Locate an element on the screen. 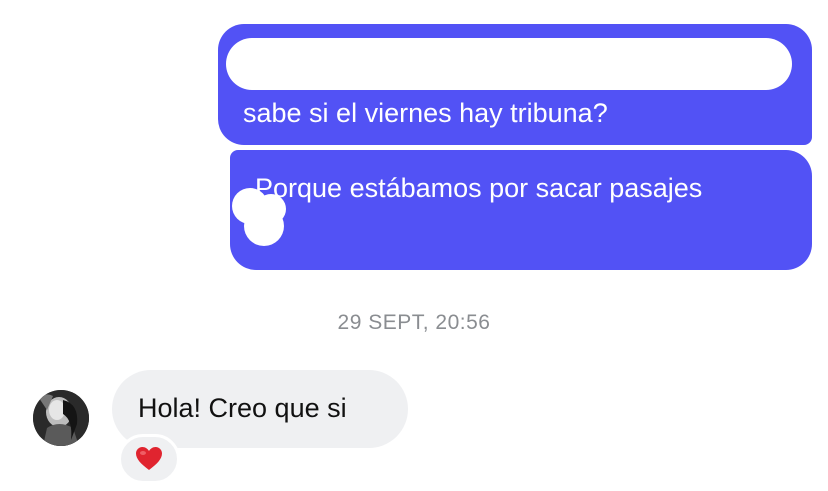 The height and width of the screenshot is (491, 828). reaction-badge is located at coordinates (149, 459).